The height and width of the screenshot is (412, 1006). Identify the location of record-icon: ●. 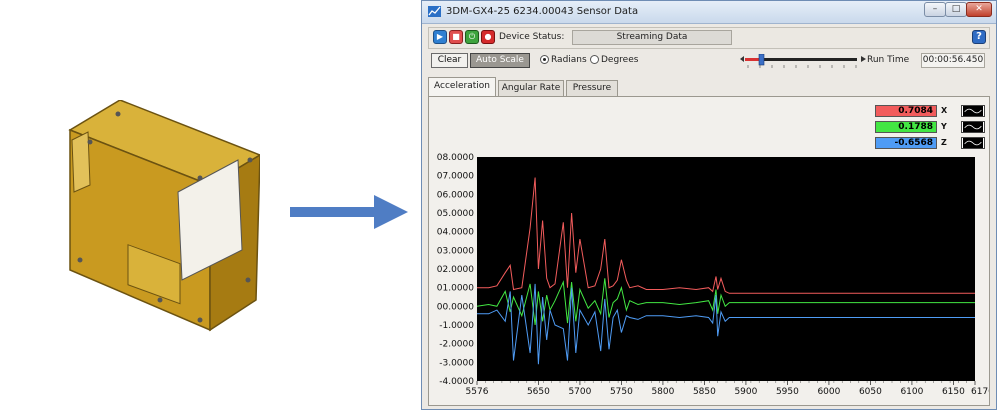
(488, 36).